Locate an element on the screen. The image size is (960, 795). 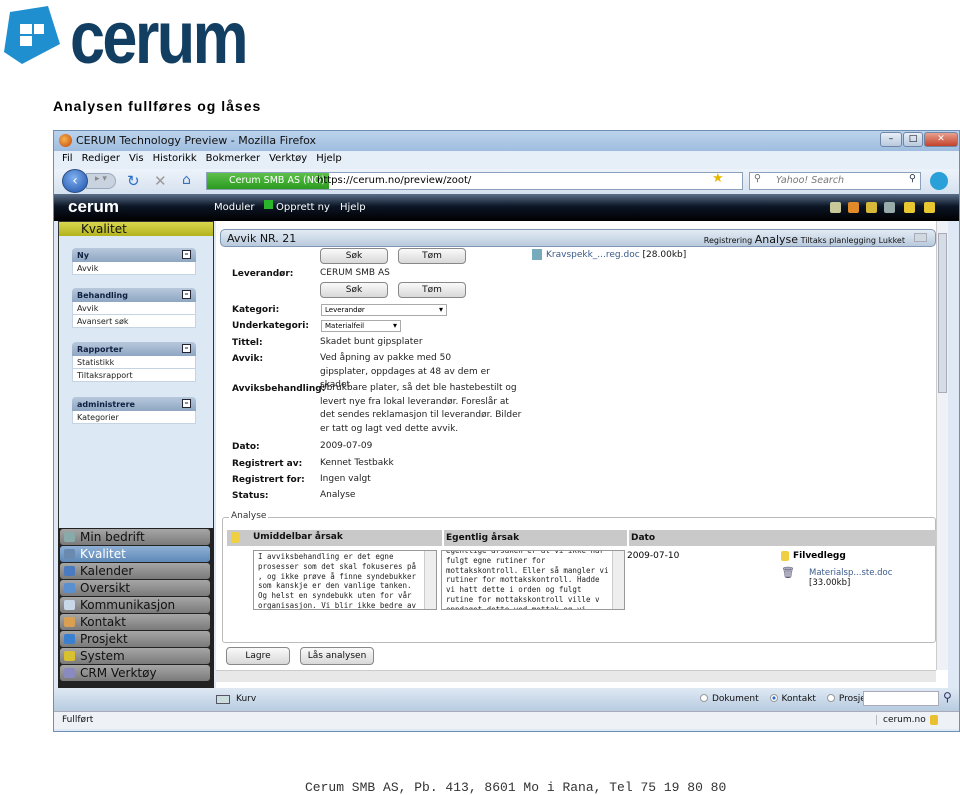
search-engine-icon: ⚲ is located at coordinates (757, 178).